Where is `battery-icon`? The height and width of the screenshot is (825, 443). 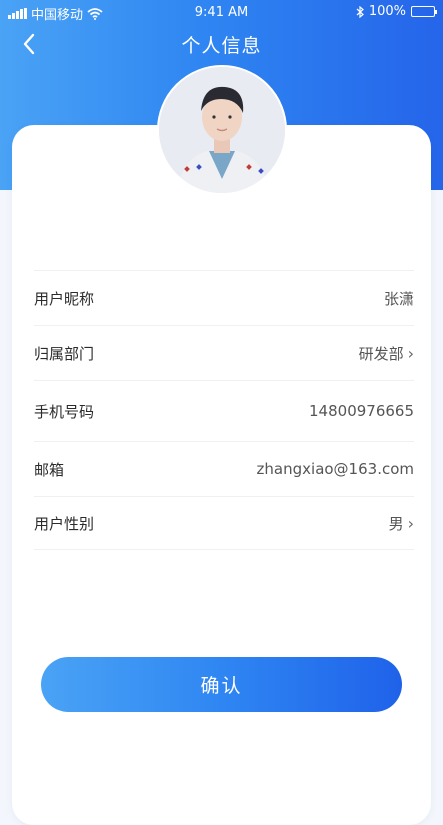 battery-icon is located at coordinates (424, 11).